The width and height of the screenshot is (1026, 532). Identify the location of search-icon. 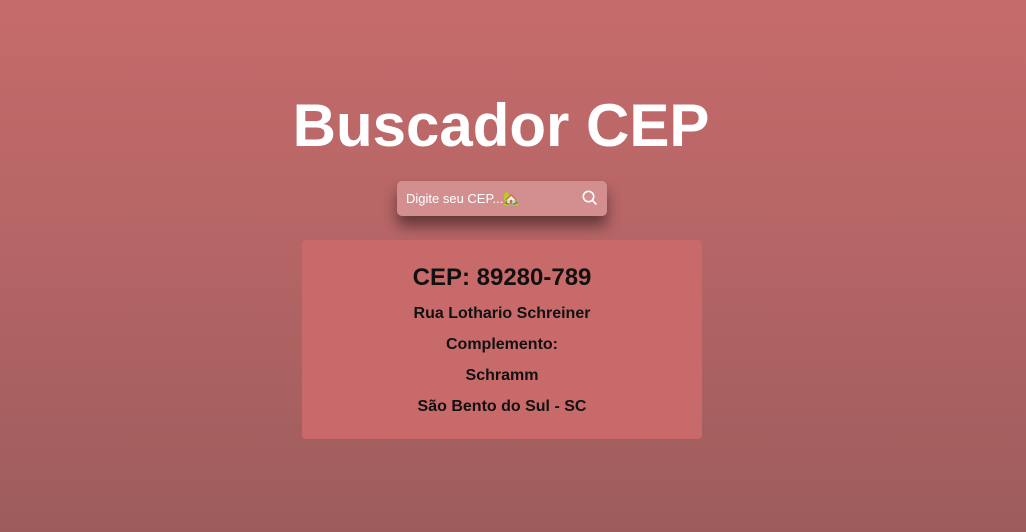
(590, 198).